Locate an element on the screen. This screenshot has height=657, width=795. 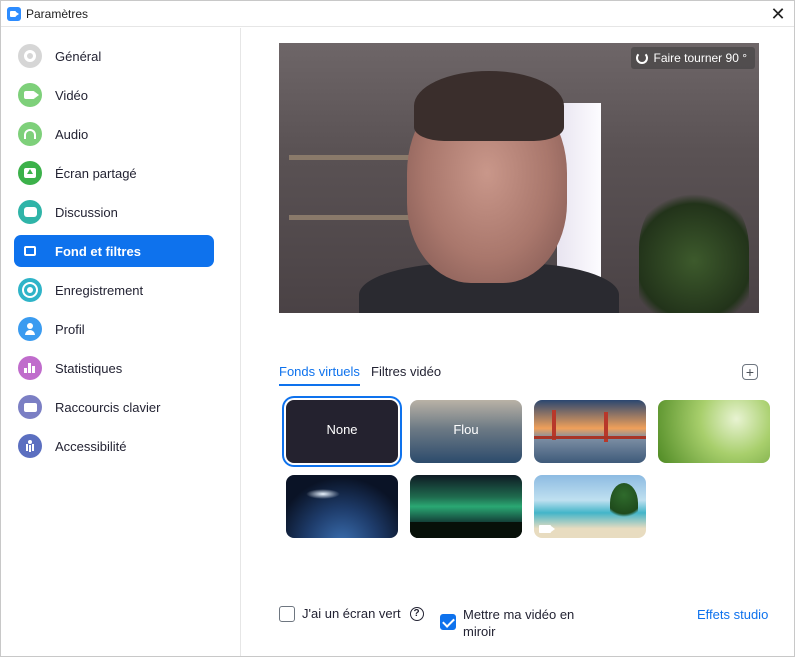
stats-icon is located at coordinates (30, 368).